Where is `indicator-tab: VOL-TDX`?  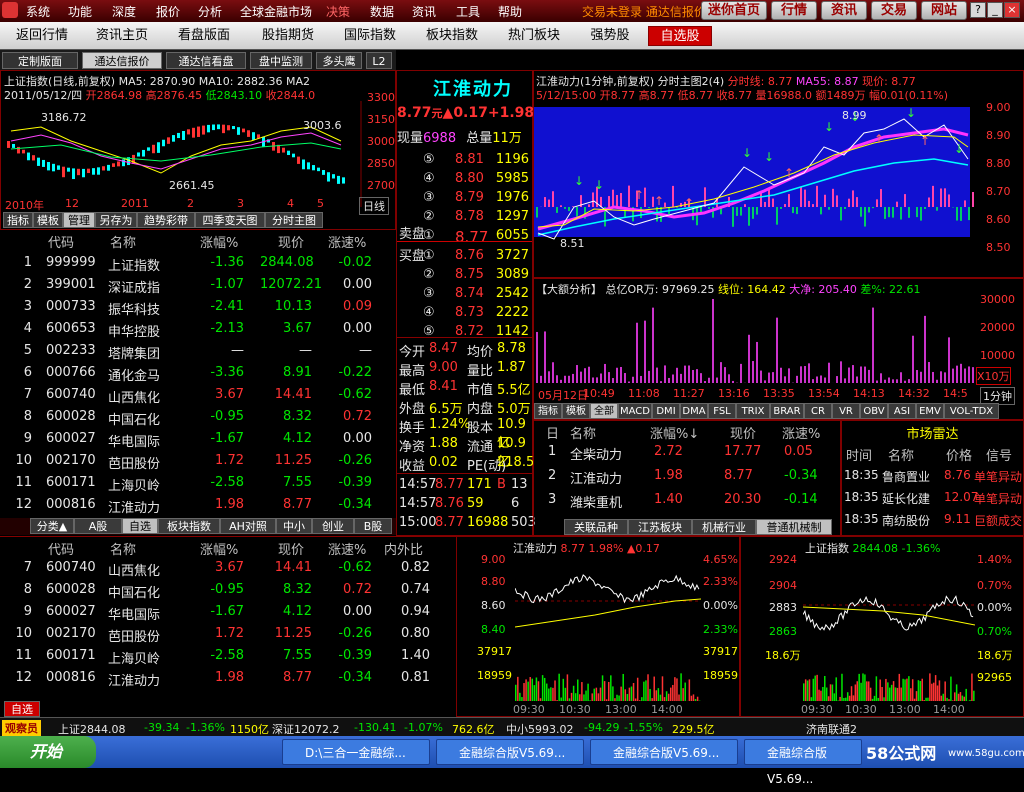
indicator-tab: VOL-TDX is located at coordinates (971, 411).